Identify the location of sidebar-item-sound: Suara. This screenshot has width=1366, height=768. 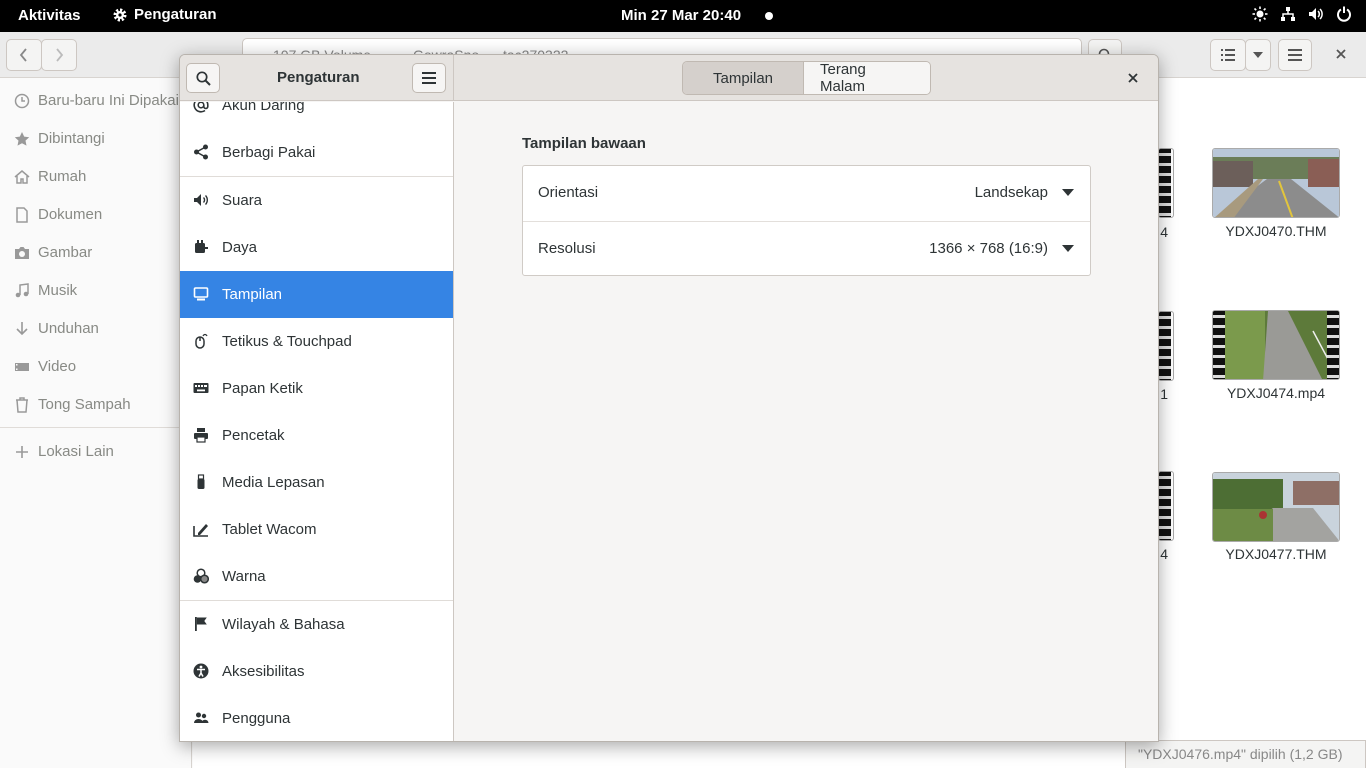
(316, 200).